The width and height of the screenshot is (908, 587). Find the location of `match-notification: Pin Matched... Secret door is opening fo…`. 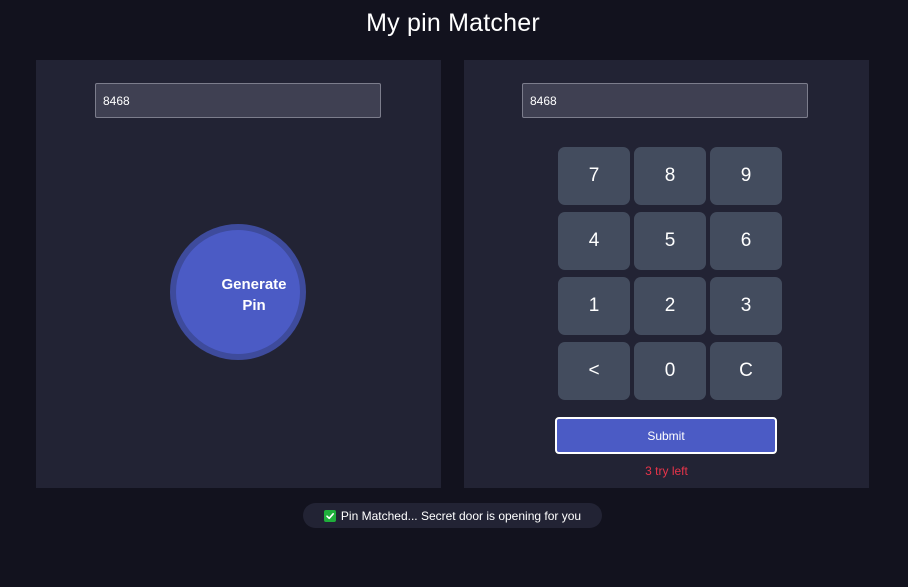

match-notification: Pin Matched... Secret door is opening fo… is located at coordinates (452, 515).